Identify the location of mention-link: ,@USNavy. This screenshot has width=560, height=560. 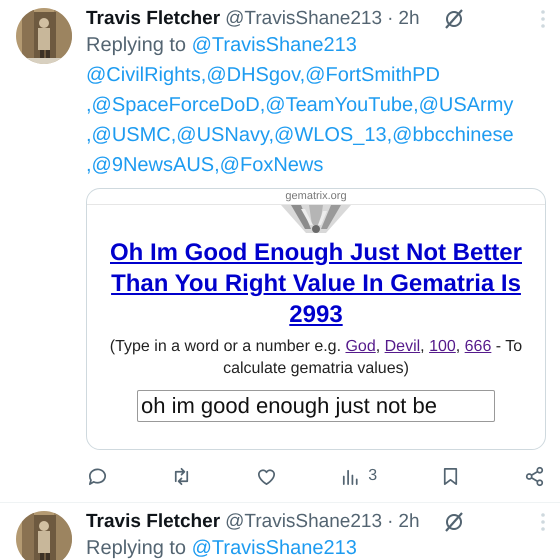
(219, 135).